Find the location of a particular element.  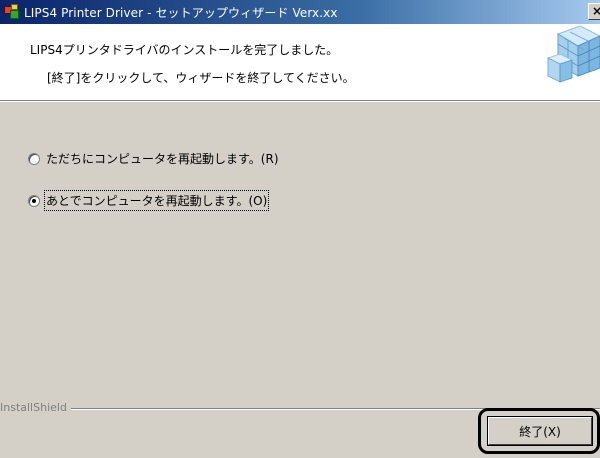

installshield-brand: InstallShield is located at coordinates (35, 407).